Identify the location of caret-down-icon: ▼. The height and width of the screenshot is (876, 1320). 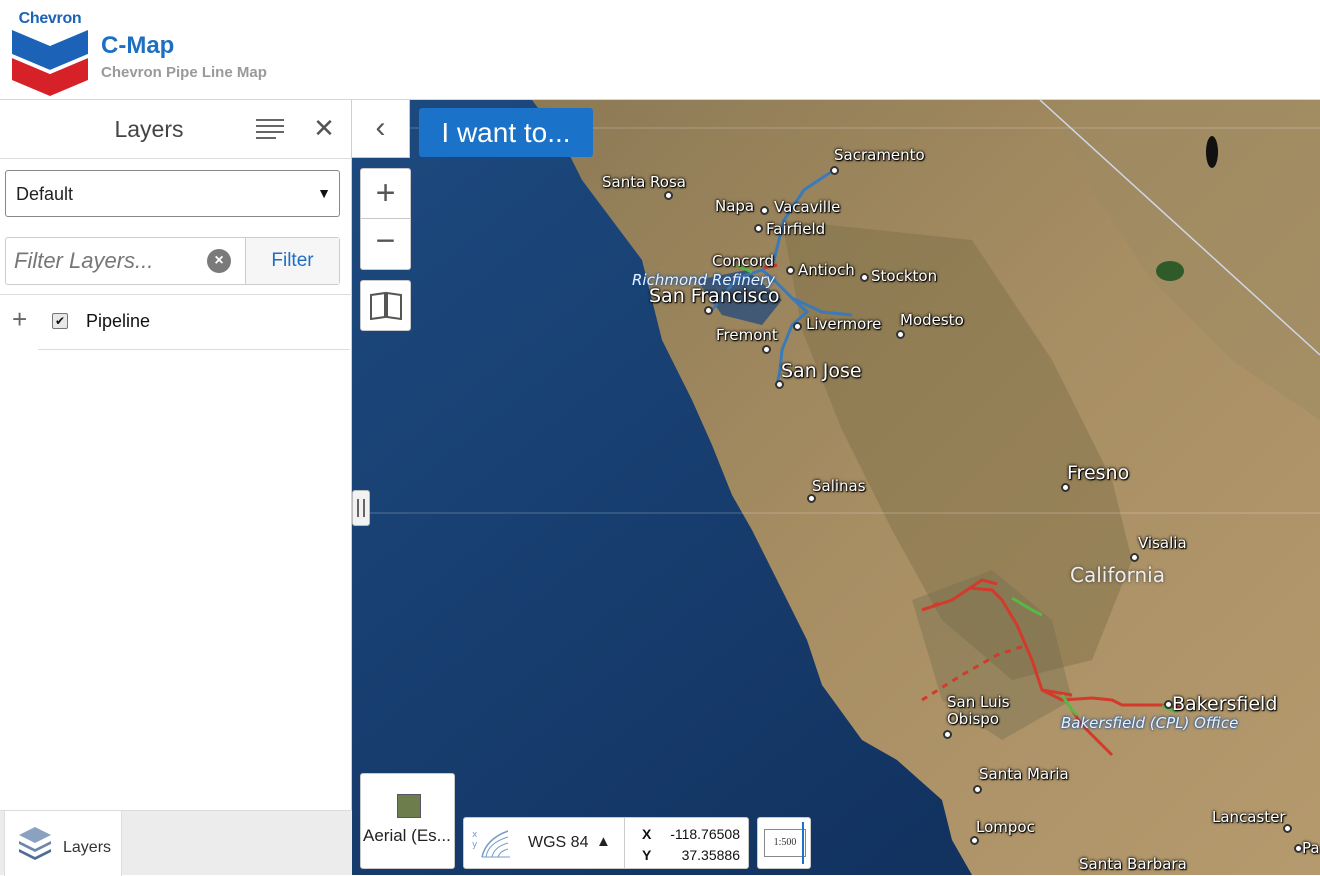
(324, 193).